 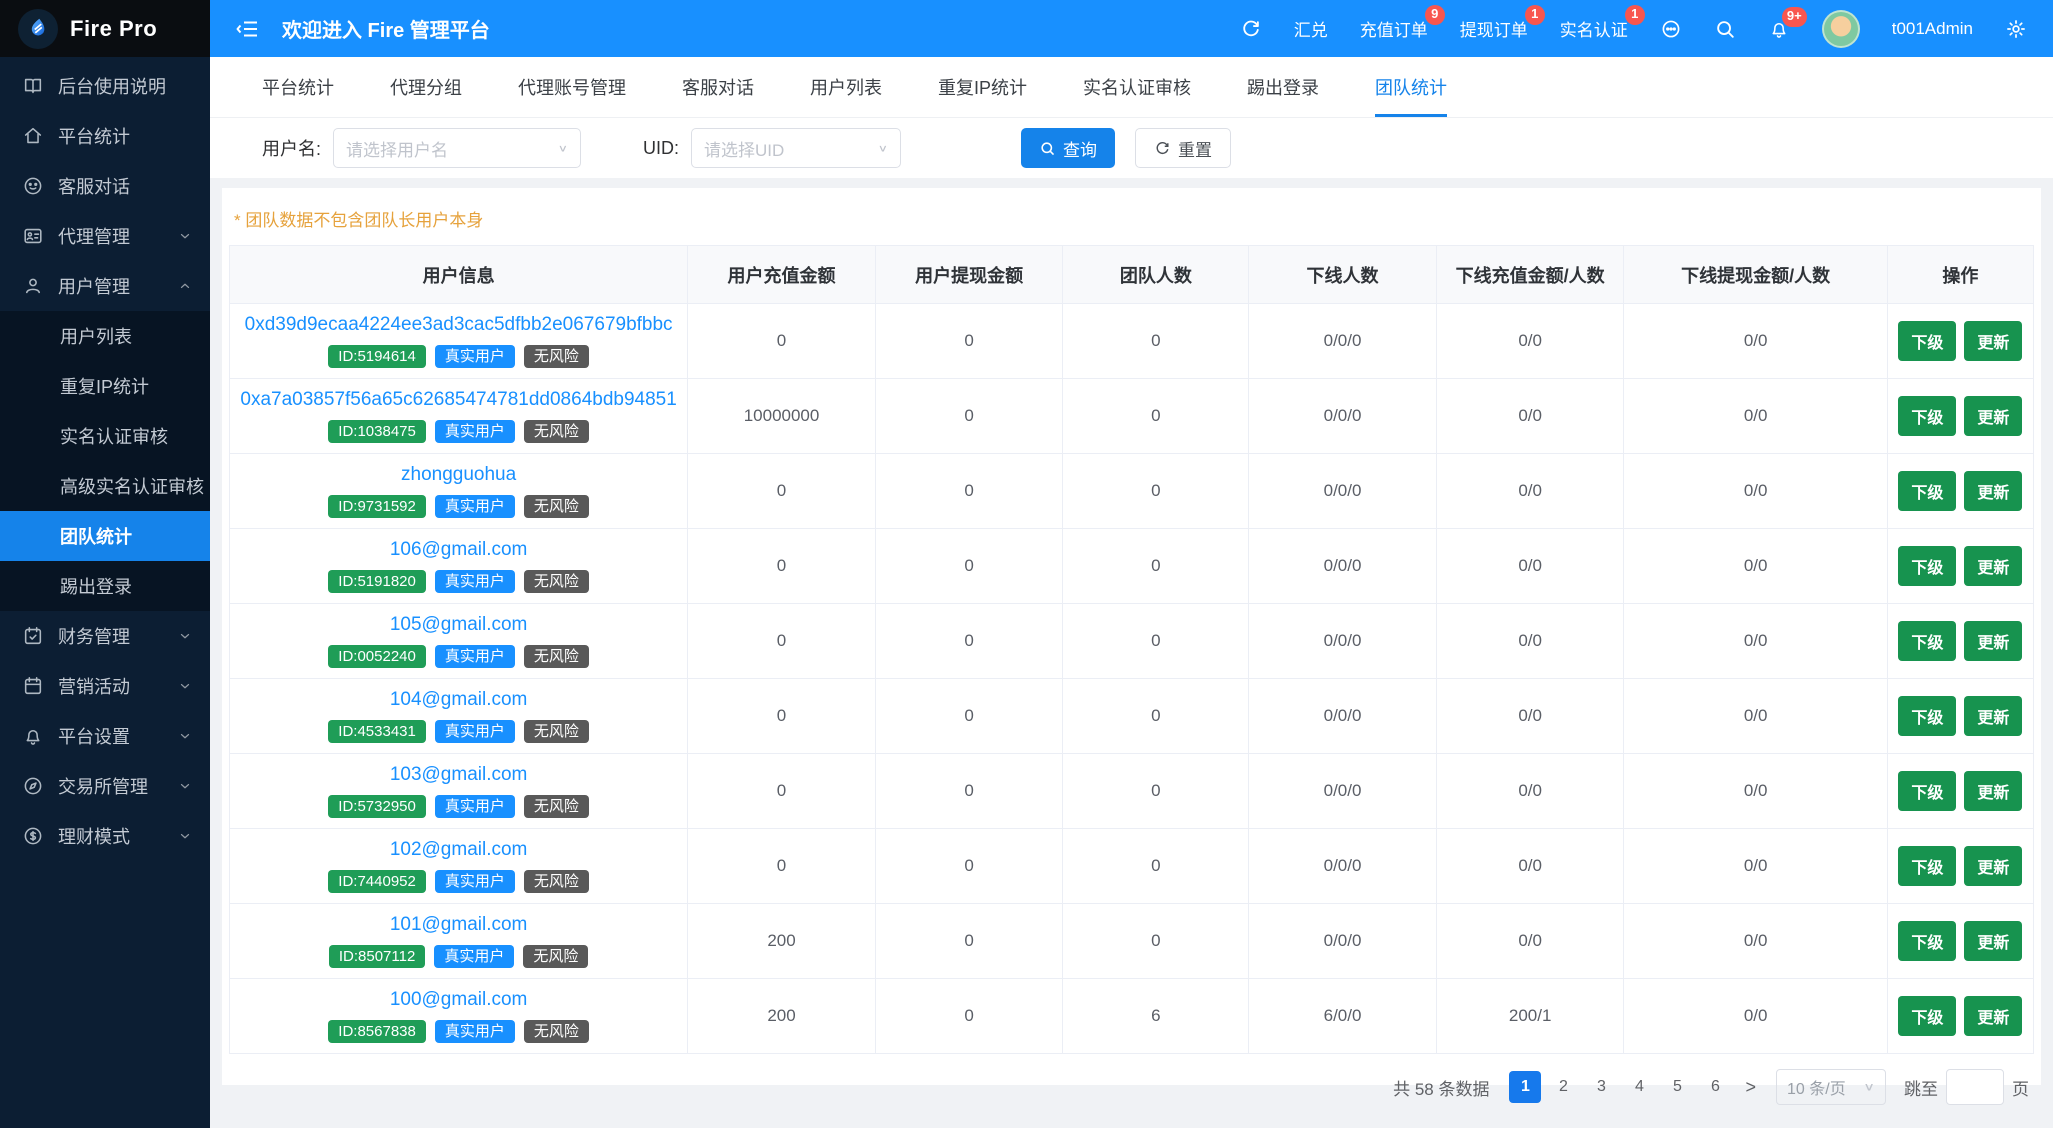 I want to click on chat-icon, so click(x=1671, y=29).